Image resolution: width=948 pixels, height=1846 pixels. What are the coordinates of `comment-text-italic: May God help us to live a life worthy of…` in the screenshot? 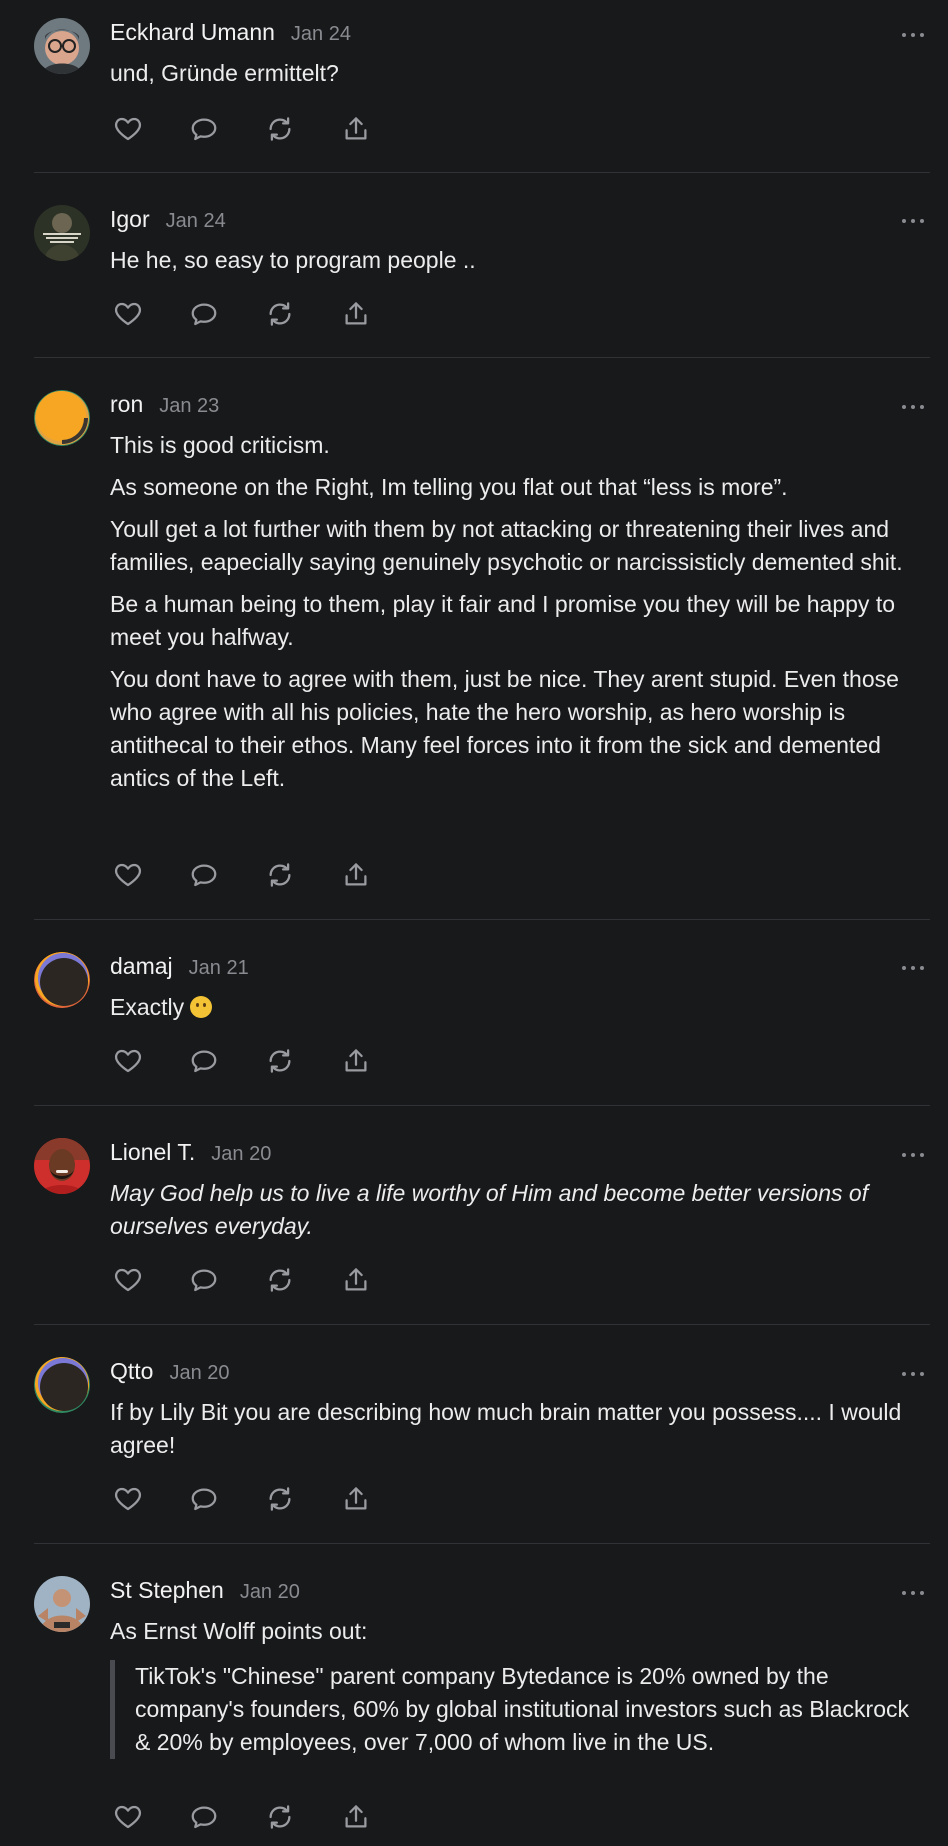 It's located at (489, 1209).